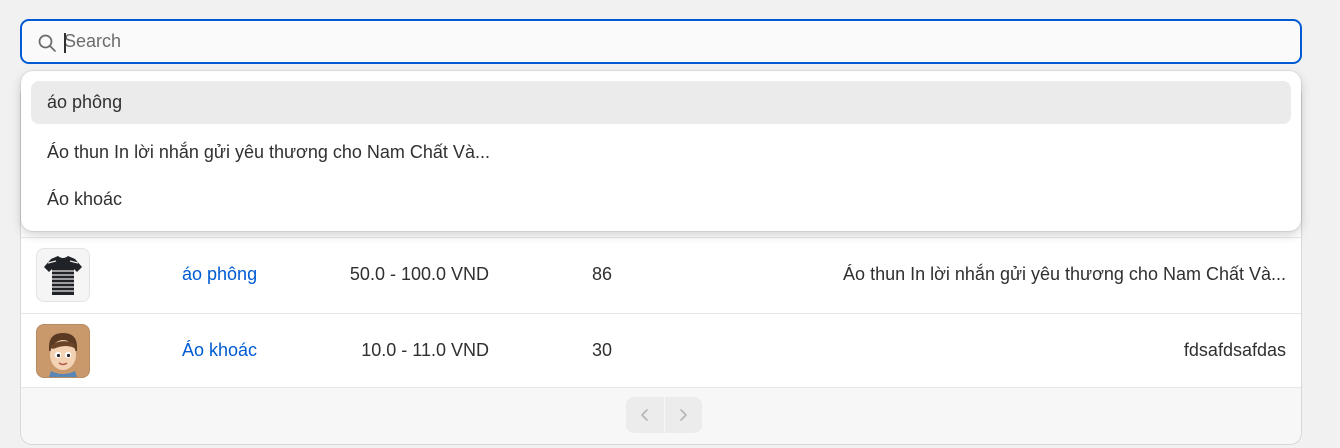 The image size is (1340, 448). I want to click on next-page-button, so click(683, 415).